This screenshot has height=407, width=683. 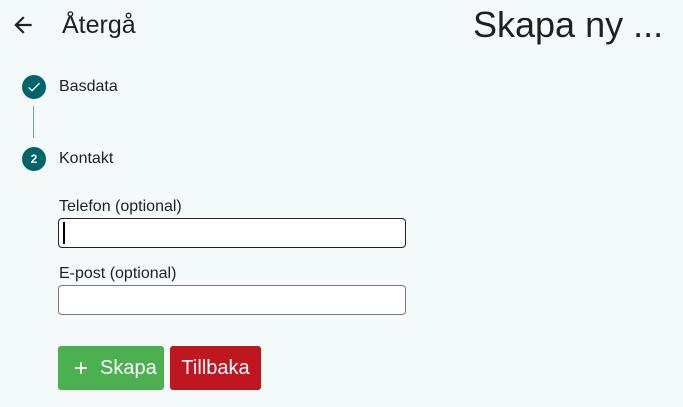 I want to click on email-input, so click(x=232, y=300).